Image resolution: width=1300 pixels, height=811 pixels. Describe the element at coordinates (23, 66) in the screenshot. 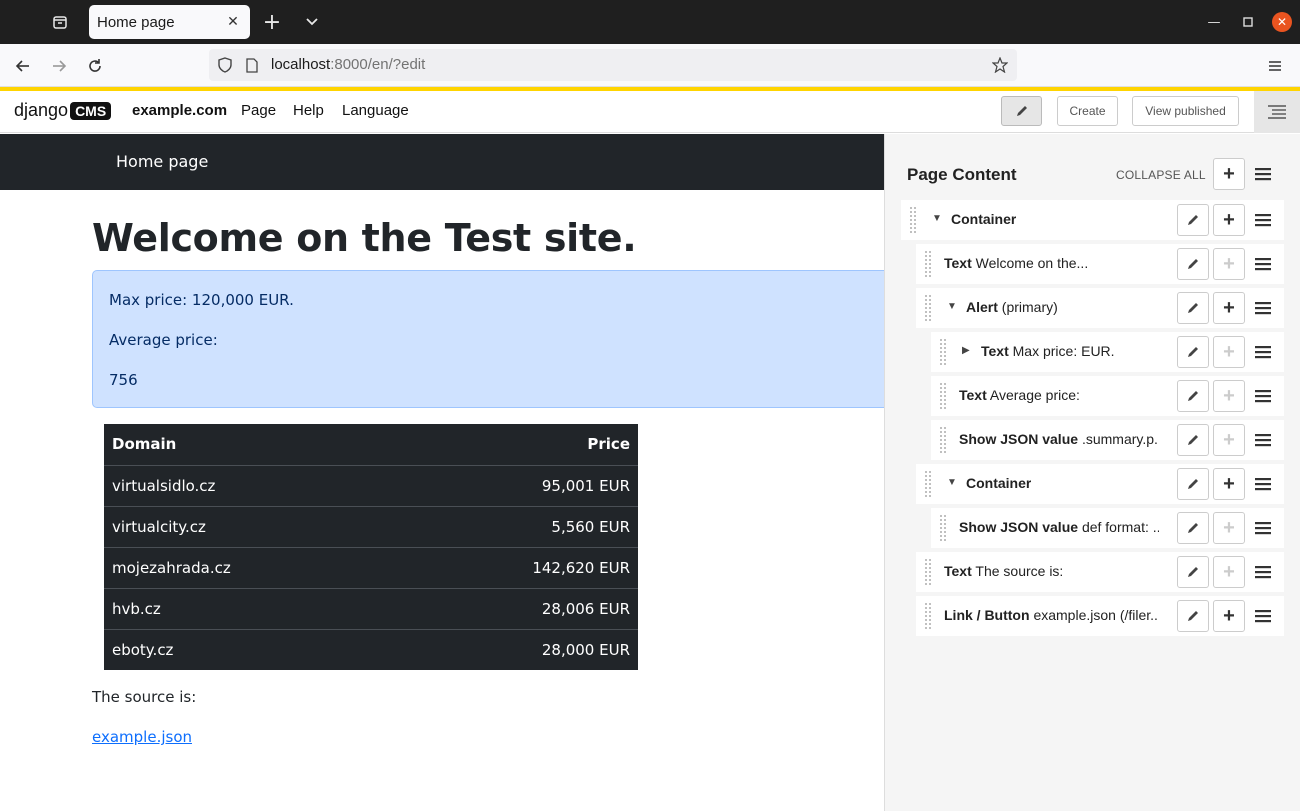

I see `back-icon` at that location.